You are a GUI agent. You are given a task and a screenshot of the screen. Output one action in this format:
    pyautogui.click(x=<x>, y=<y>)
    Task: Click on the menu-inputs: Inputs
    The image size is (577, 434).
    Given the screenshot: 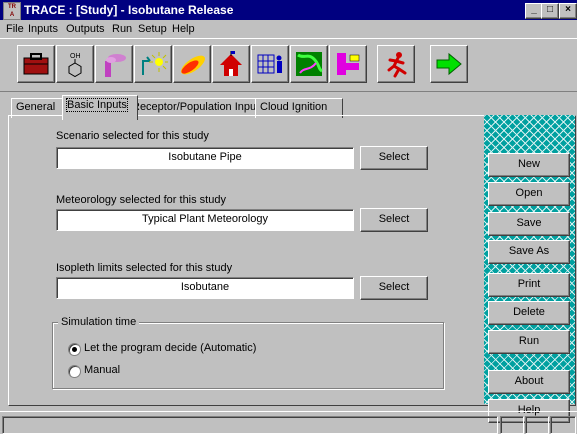 What is the action you would take?
    pyautogui.click(x=43, y=29)
    